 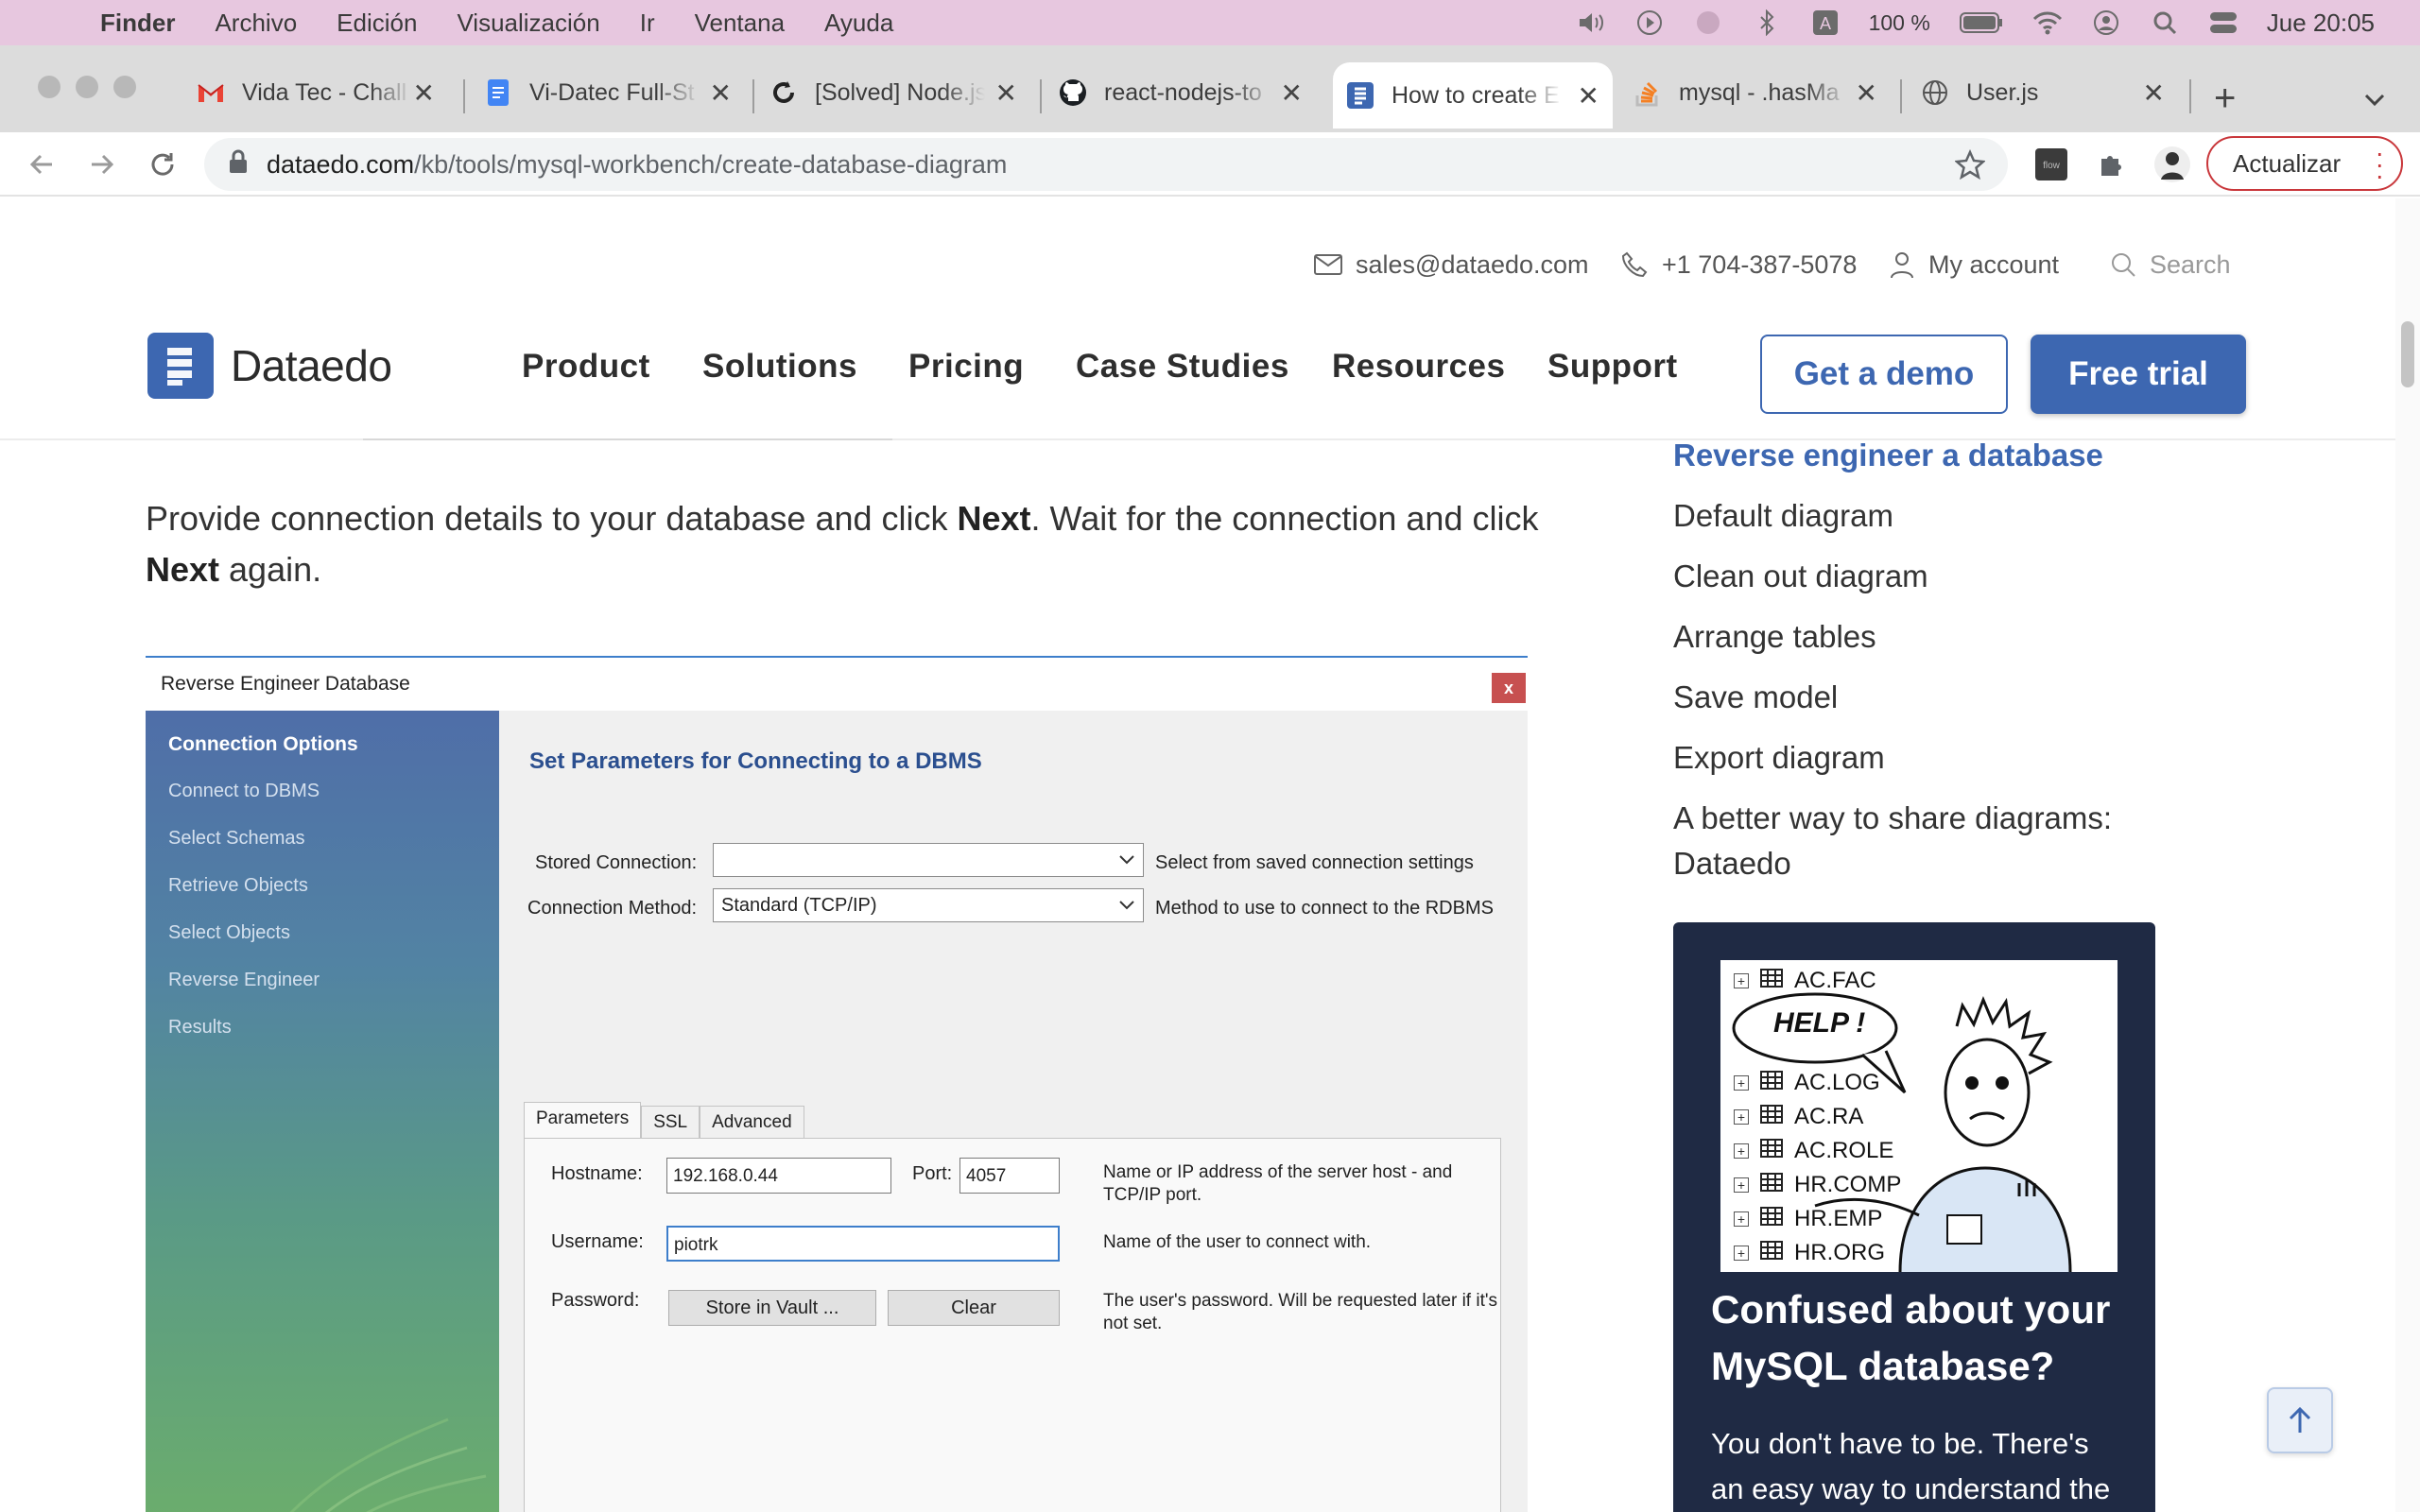 What do you see at coordinates (311, 365) in the screenshot?
I see `logo-text: Dataedo` at bounding box center [311, 365].